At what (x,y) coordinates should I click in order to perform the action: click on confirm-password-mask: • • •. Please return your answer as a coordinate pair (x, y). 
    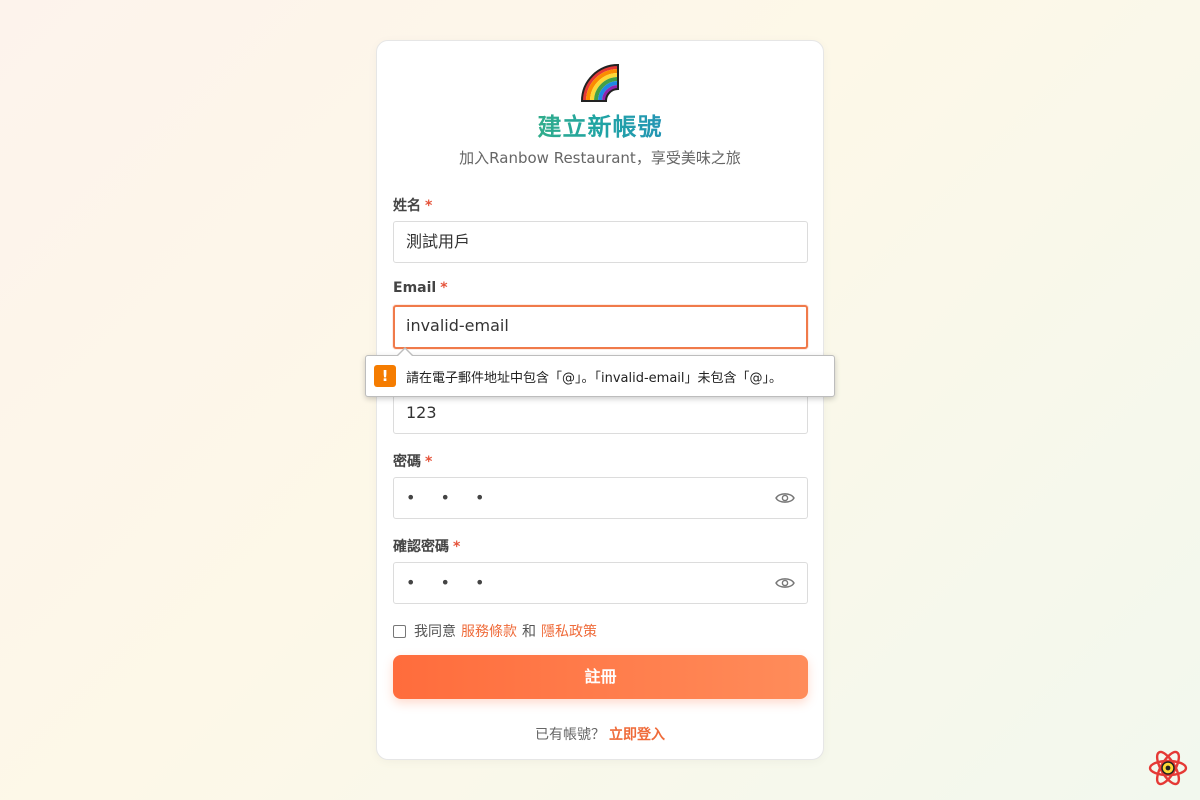
    Looking at the image, I should click on (450, 582).